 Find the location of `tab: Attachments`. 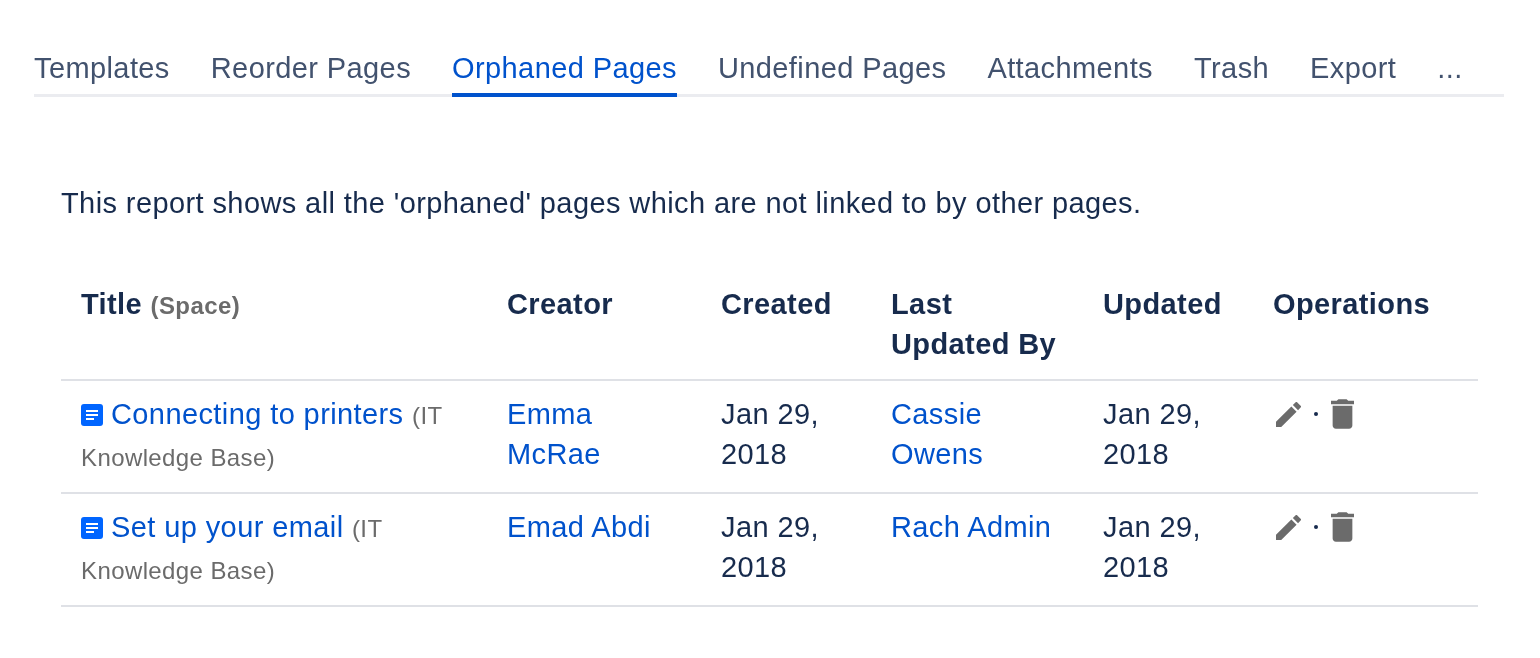

tab: Attachments is located at coordinates (1070, 74).